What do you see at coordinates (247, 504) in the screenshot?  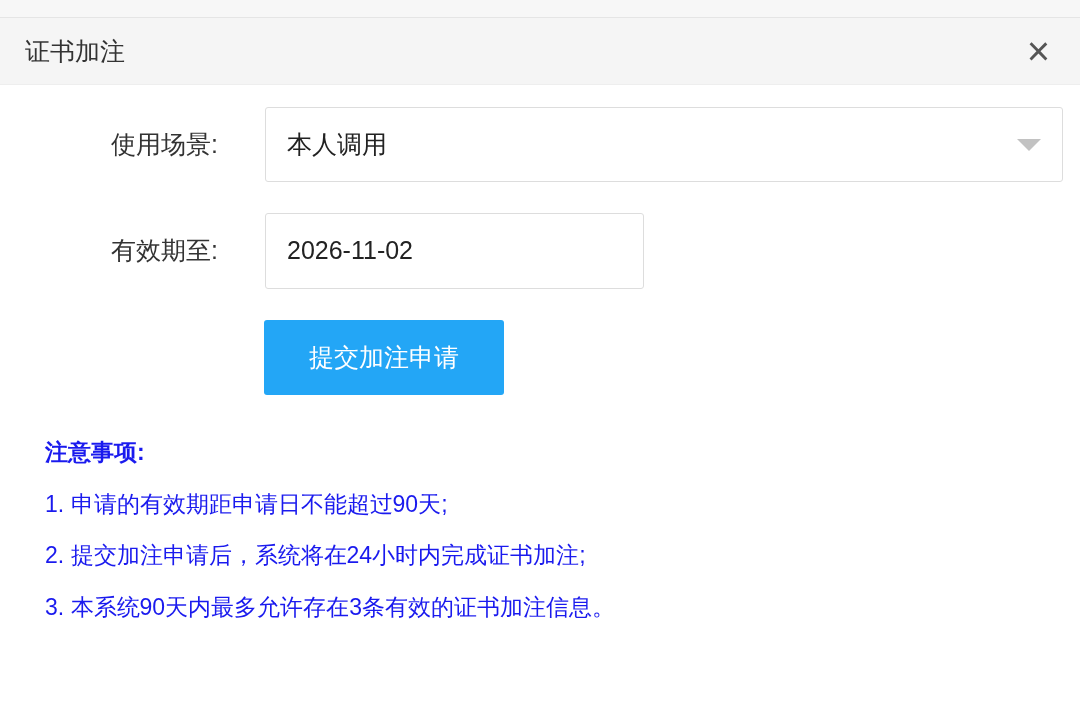 I see `note-text: 1. 申请的有效期距申请日不能超过90天;` at bounding box center [247, 504].